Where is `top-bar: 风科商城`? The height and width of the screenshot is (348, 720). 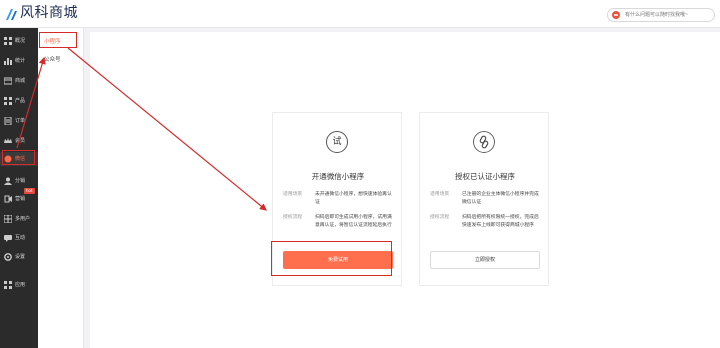 top-bar: 风科商城 is located at coordinates (360, 14).